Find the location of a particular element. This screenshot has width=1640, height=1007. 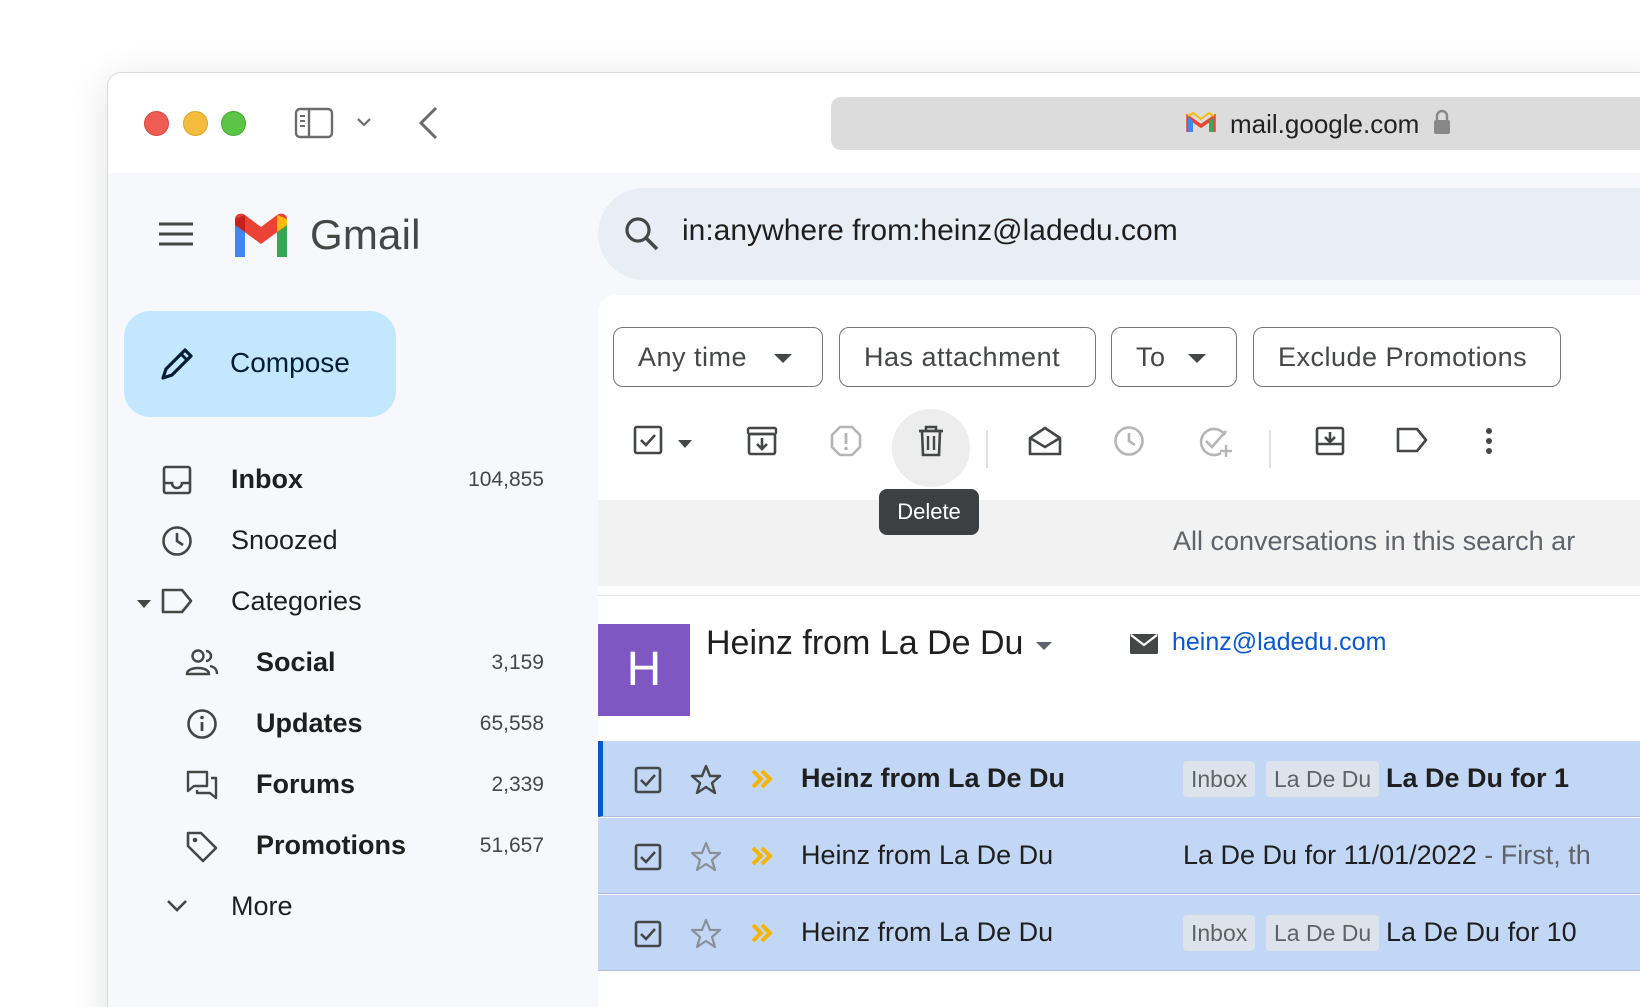

address-bar: mail.google.com is located at coordinates (1235, 123).